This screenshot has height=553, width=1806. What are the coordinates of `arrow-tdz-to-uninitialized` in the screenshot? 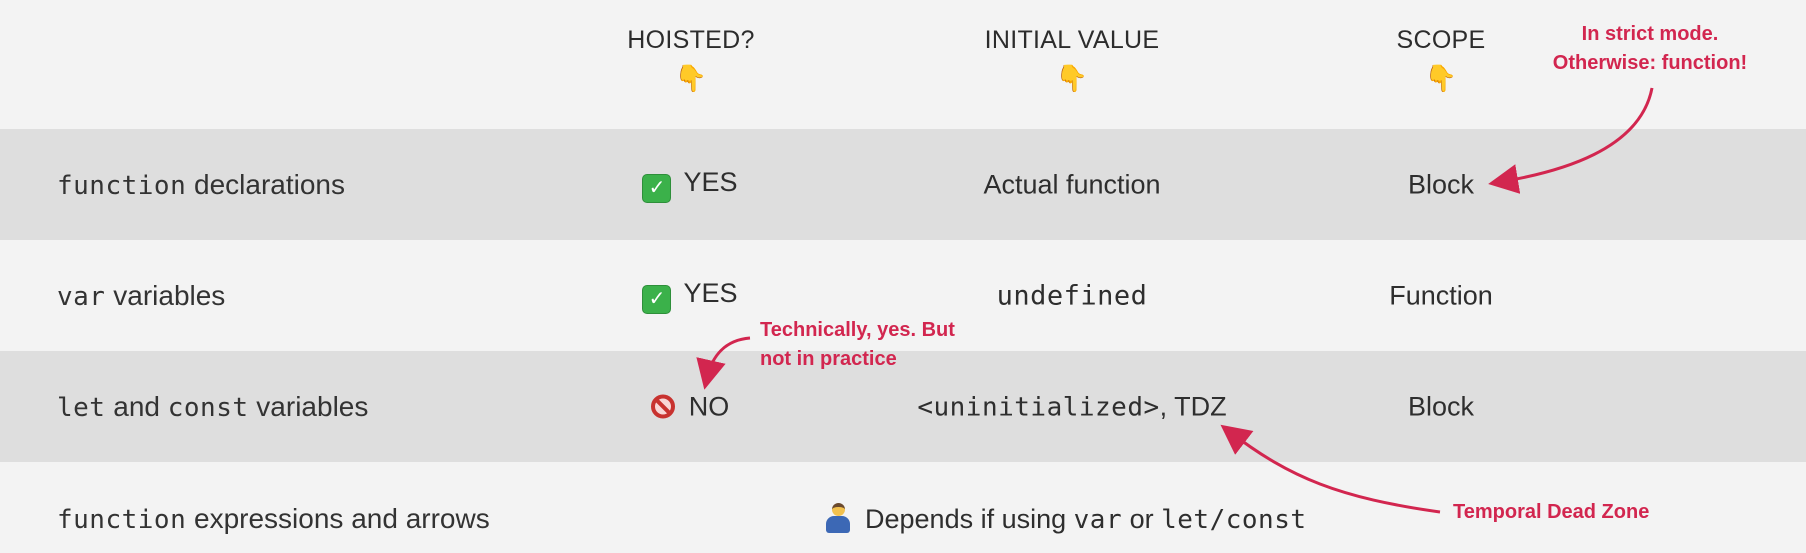 It's located at (1330, 469).